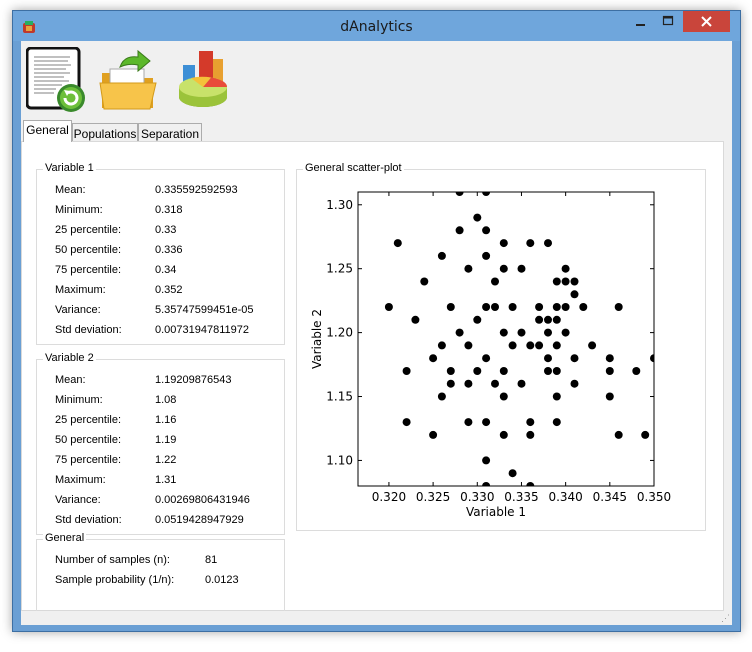 The width and height of the screenshot is (752, 652). What do you see at coordinates (202, 500) in the screenshot?
I see `stat-value: 0.00269806431946` at bounding box center [202, 500].